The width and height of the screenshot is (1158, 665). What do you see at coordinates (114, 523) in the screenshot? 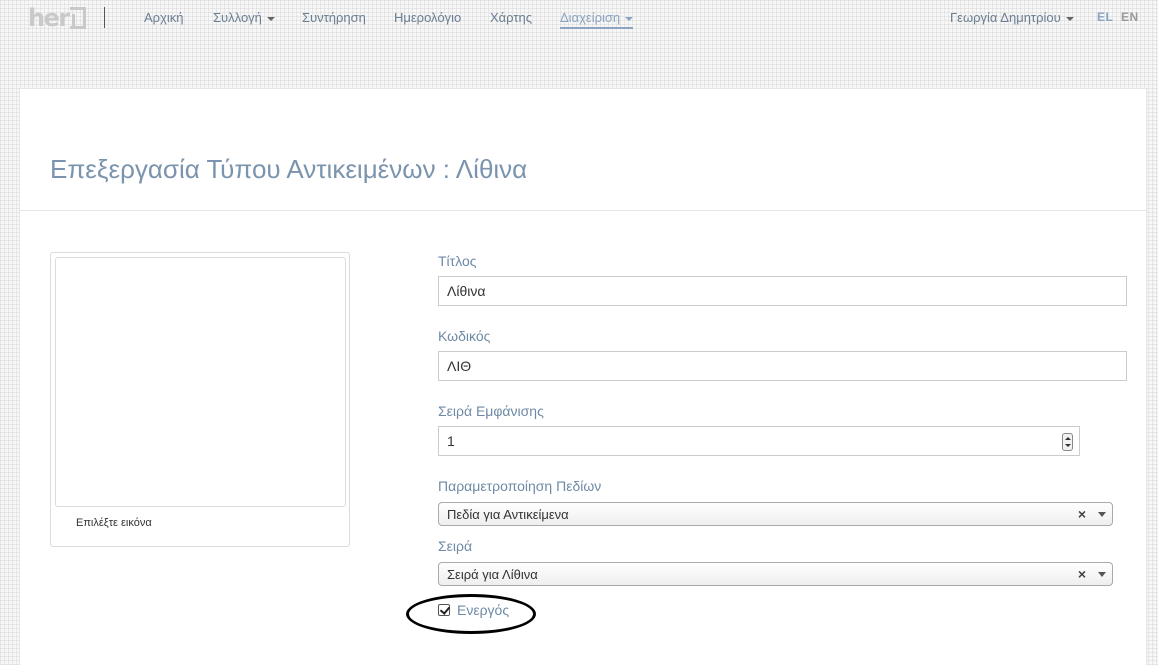
I see `select-image-label: Επιλέξτε εικόνα` at bounding box center [114, 523].